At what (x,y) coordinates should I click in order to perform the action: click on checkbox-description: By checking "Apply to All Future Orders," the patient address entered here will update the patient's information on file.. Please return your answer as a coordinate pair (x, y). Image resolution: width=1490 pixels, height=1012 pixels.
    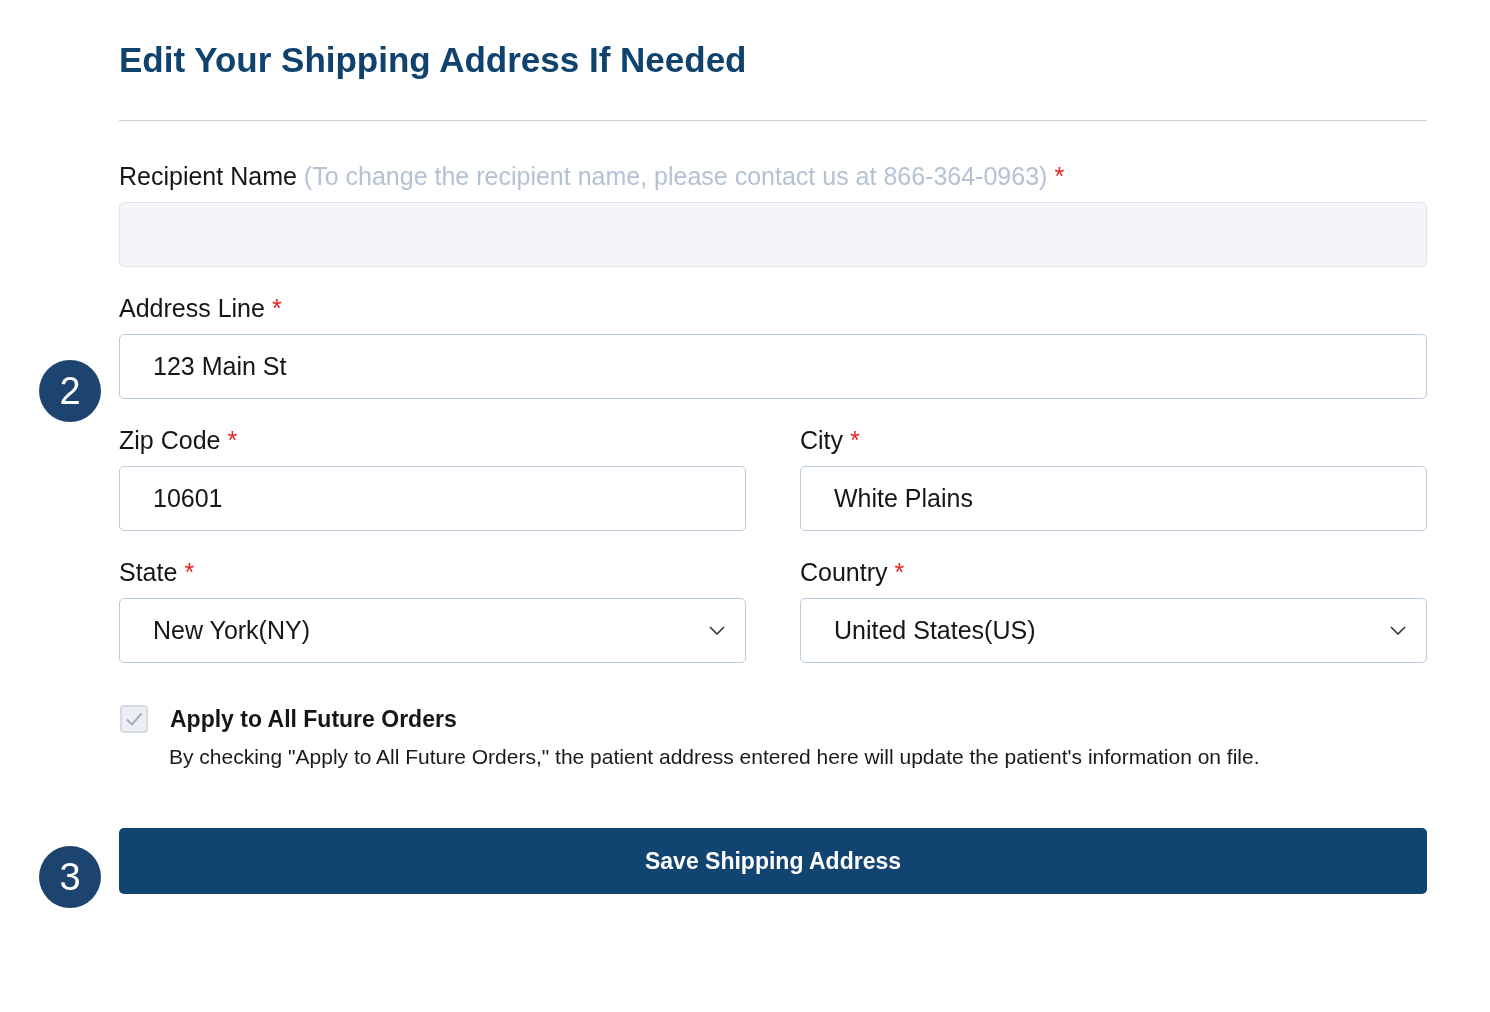
    Looking at the image, I should click on (714, 757).